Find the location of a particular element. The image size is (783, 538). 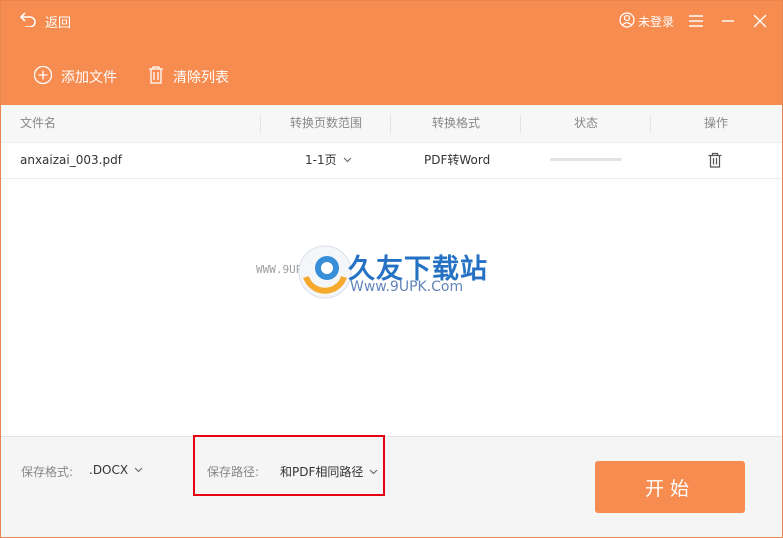

add-file-label: 添加文件 is located at coordinates (89, 78).